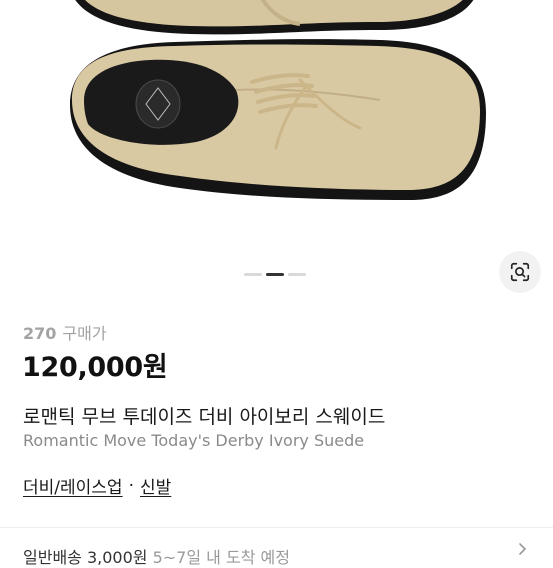  What do you see at coordinates (155, 485) in the screenshot?
I see `category-link-shoes: 신발` at bounding box center [155, 485].